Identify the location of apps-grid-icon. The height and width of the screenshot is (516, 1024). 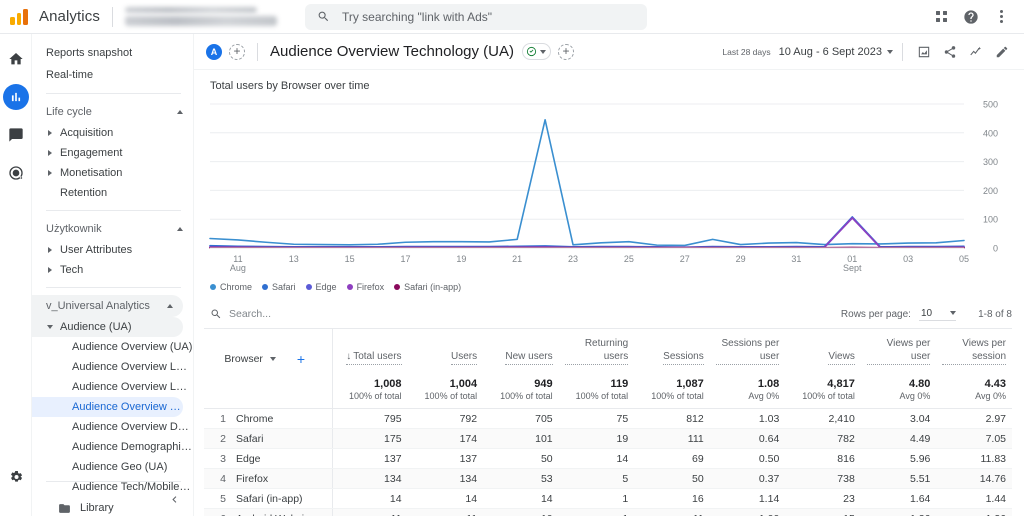
(941, 17).